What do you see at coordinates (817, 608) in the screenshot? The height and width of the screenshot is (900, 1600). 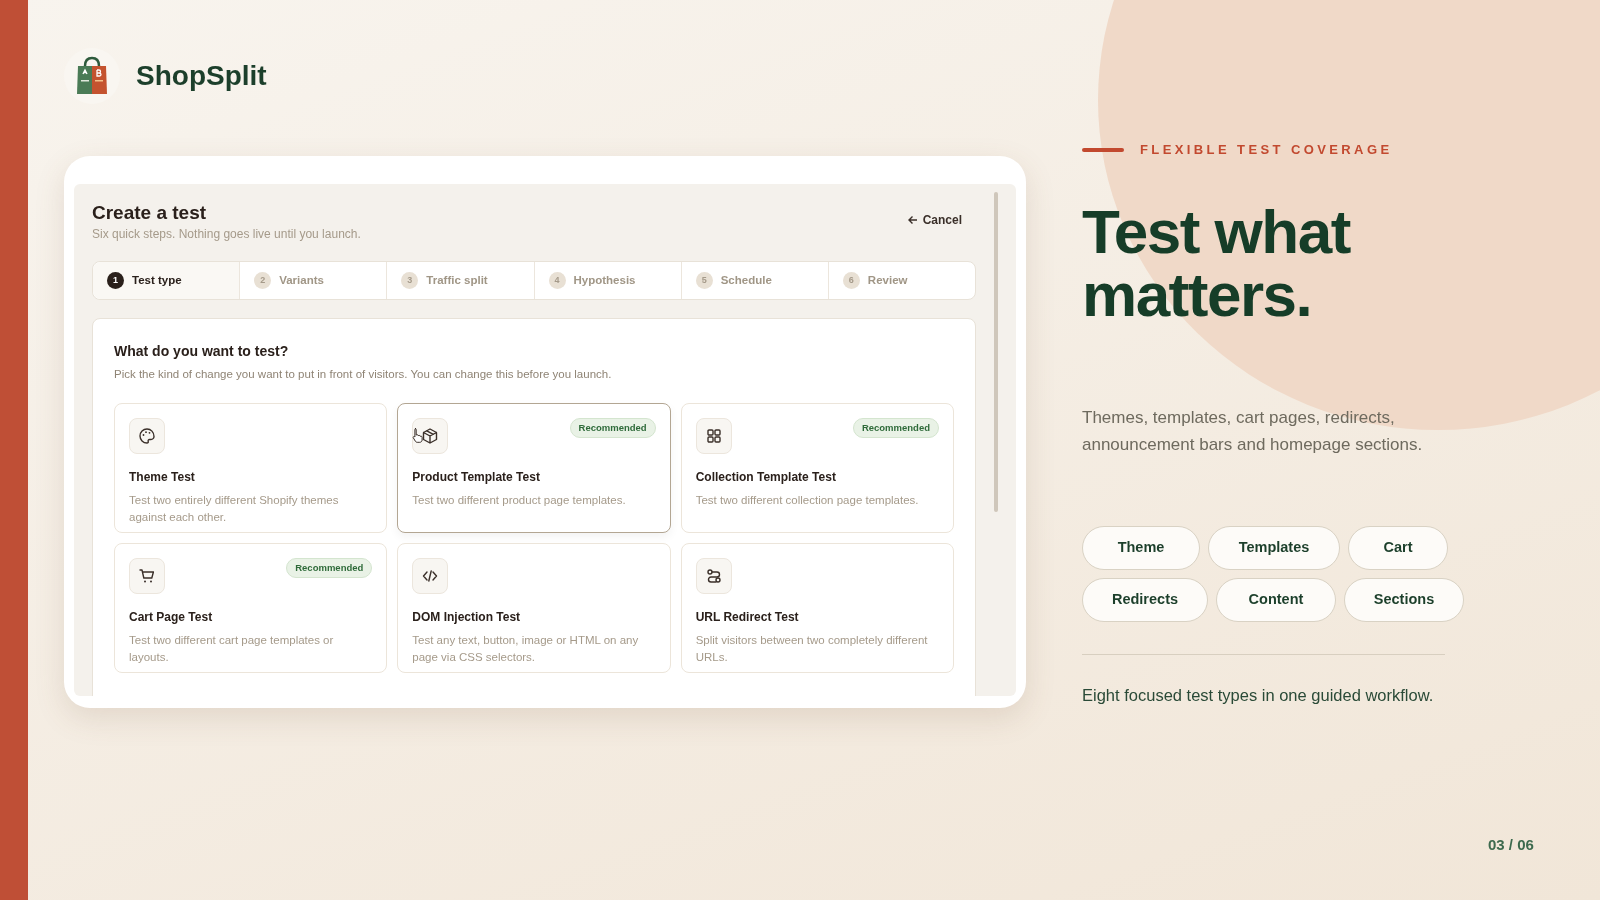 I see `test-type-card: URL Redirect Test Split visitors between two completely different URLs.` at bounding box center [817, 608].